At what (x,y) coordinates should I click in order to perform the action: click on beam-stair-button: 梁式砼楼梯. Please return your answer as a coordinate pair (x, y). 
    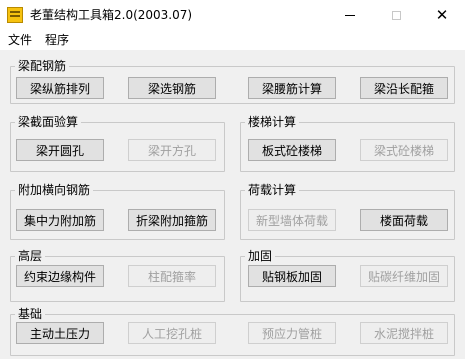
    Looking at the image, I should click on (404, 150).